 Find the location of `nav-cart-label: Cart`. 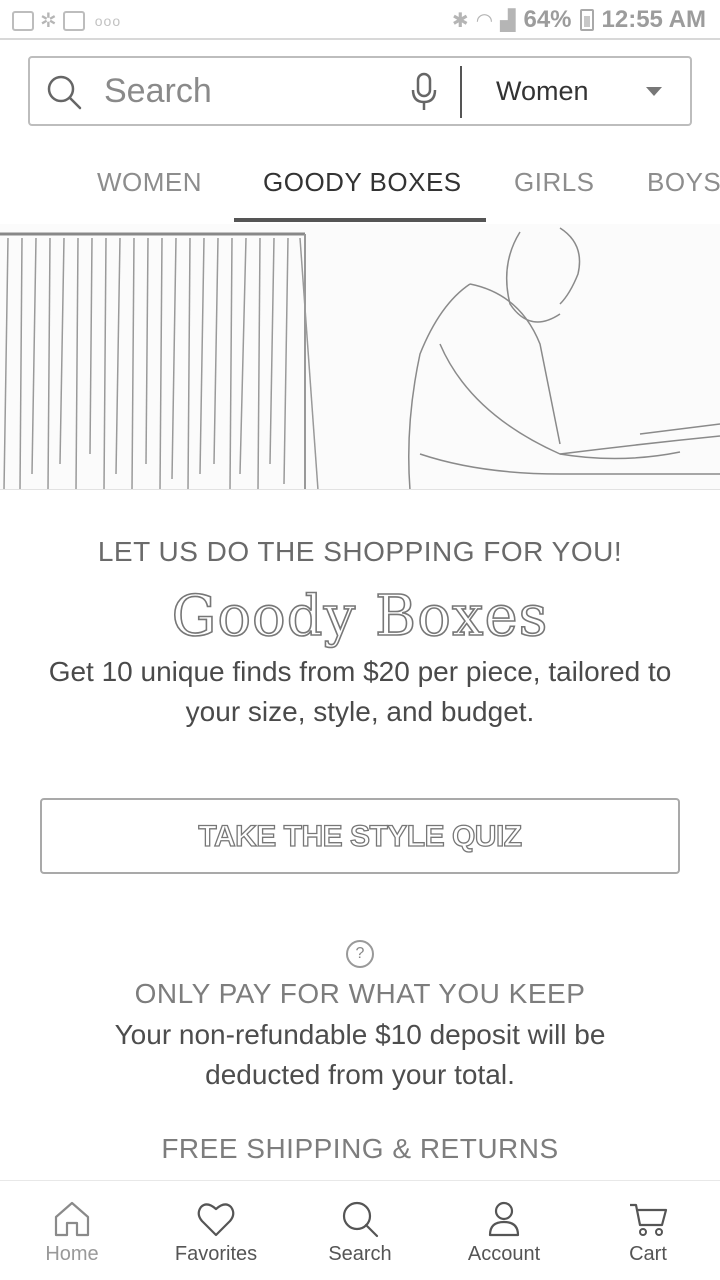

nav-cart-label: Cart is located at coordinates (648, 1254).